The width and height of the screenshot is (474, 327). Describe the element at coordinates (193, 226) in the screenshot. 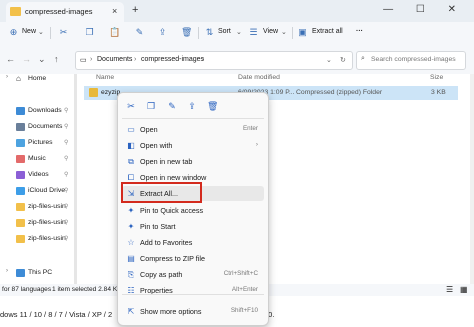

I see `menu-item-pin-to-start: ✦ Pin to Start` at that location.